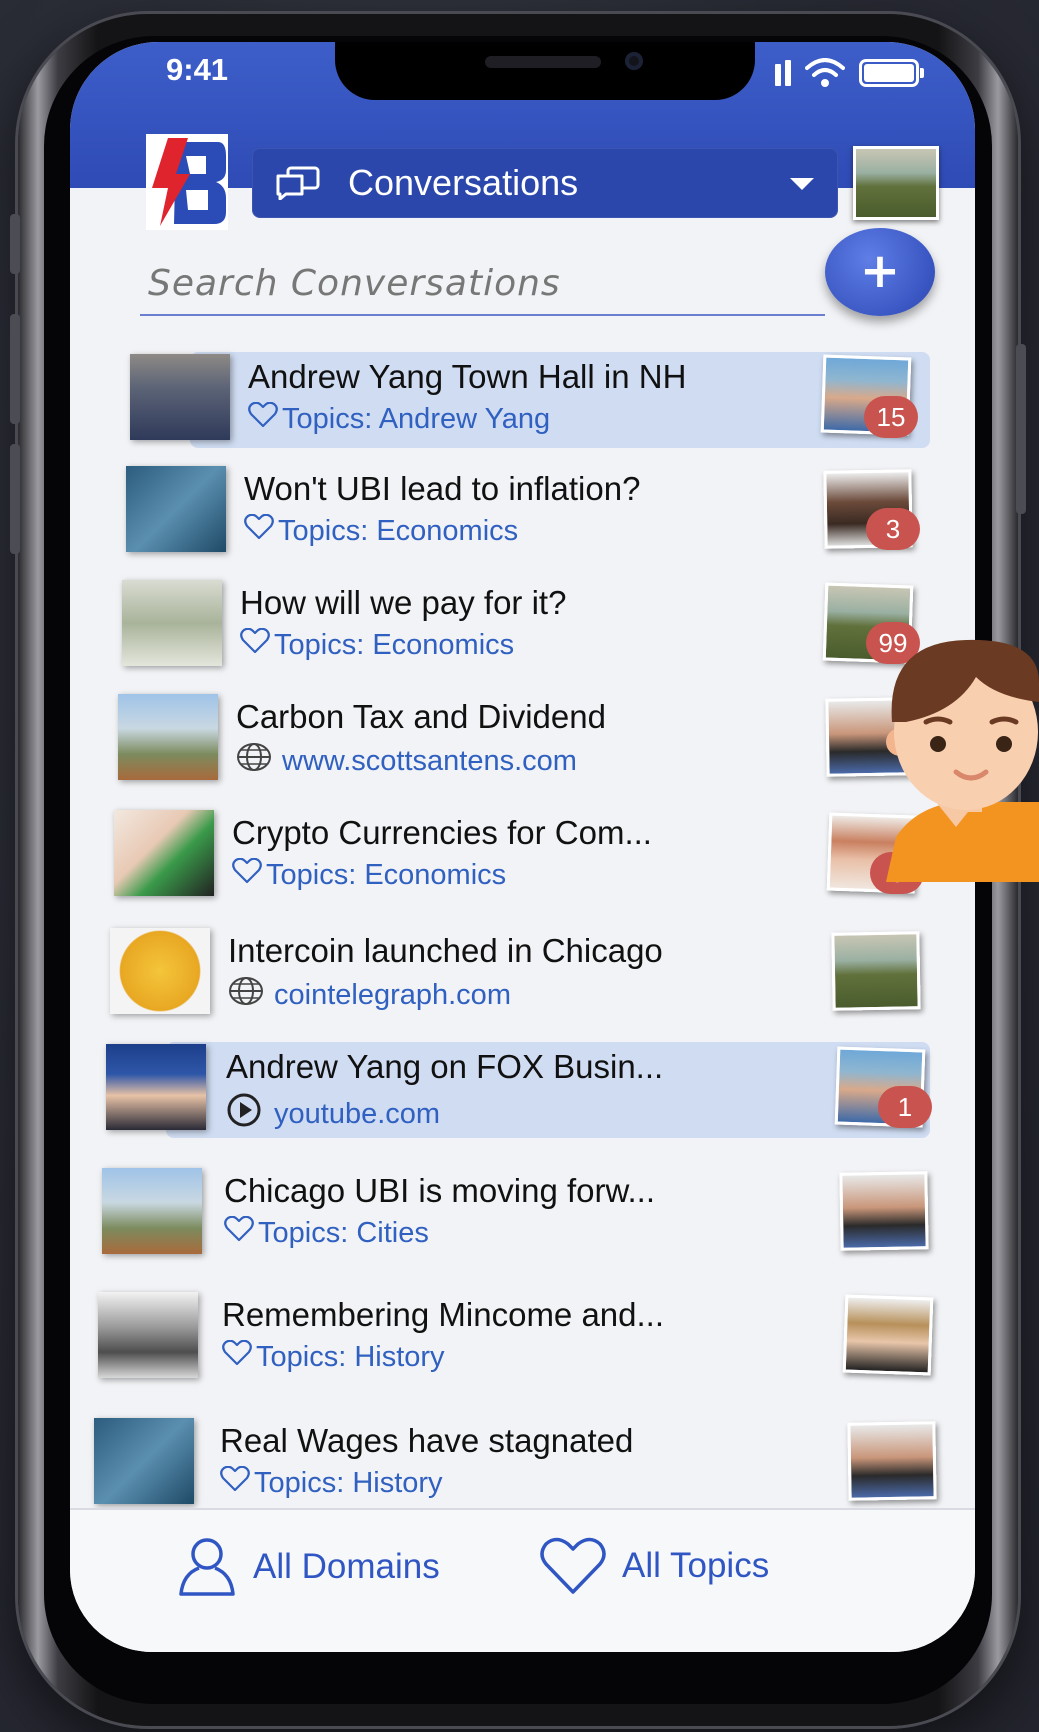  What do you see at coordinates (893, 529) in the screenshot?
I see `unread-count-badge: 3` at bounding box center [893, 529].